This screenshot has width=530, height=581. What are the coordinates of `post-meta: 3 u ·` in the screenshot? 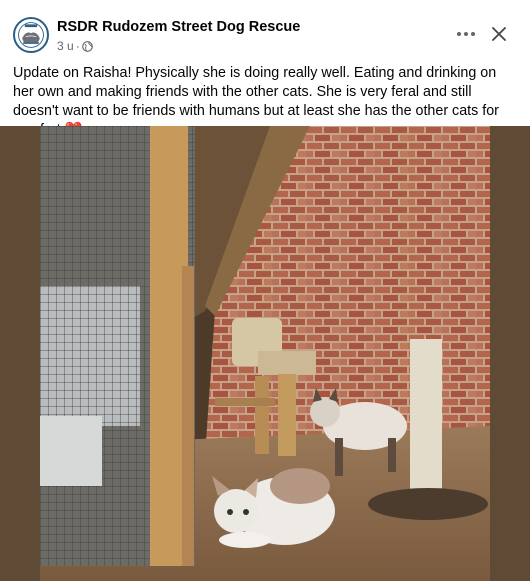 It's located at (75, 46).